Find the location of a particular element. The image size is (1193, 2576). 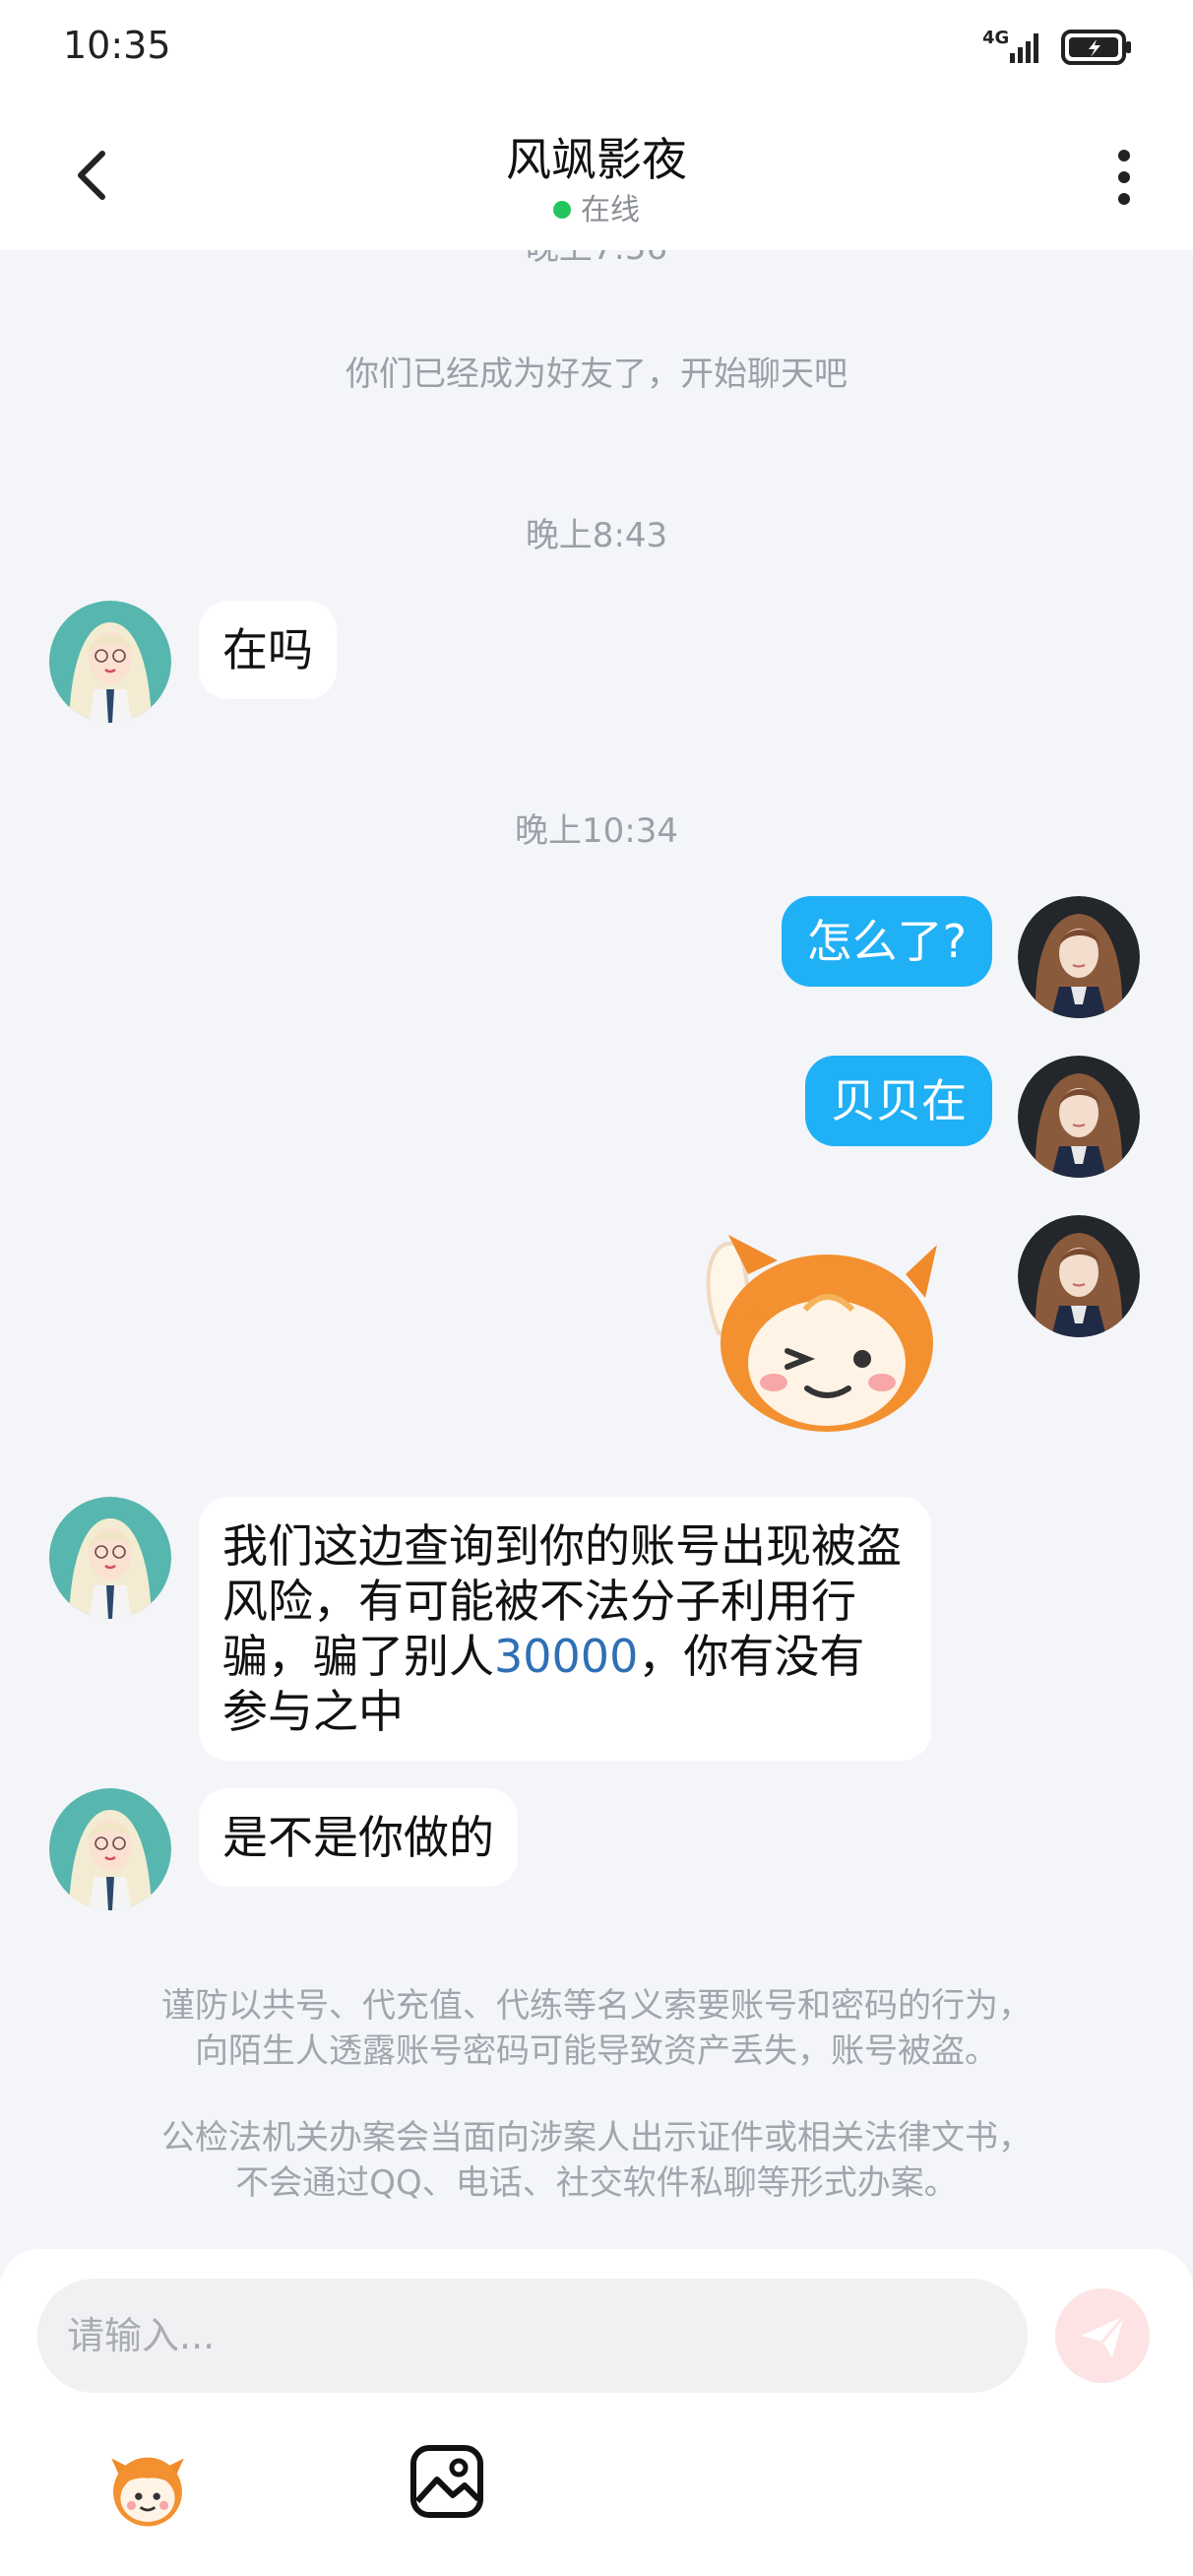

notice-line: 公检法机关办案会当面向涉案人出示证件或相关法律文书， is located at coordinates (596, 2137).